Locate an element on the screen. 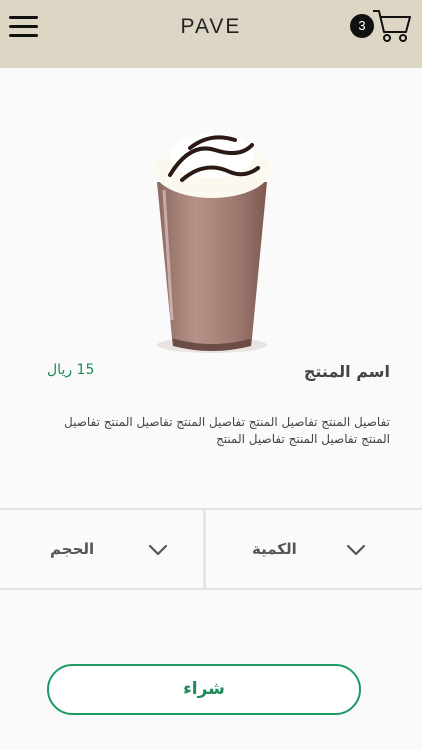  product-image is located at coordinates (212, 243).